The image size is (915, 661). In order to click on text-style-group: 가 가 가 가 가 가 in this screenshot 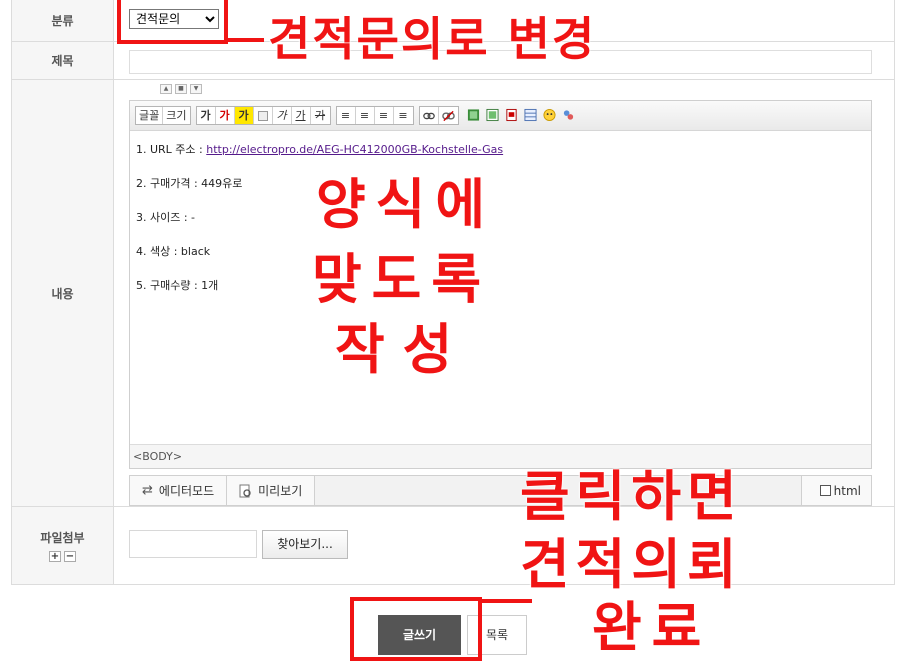, I will do `click(263, 115)`.